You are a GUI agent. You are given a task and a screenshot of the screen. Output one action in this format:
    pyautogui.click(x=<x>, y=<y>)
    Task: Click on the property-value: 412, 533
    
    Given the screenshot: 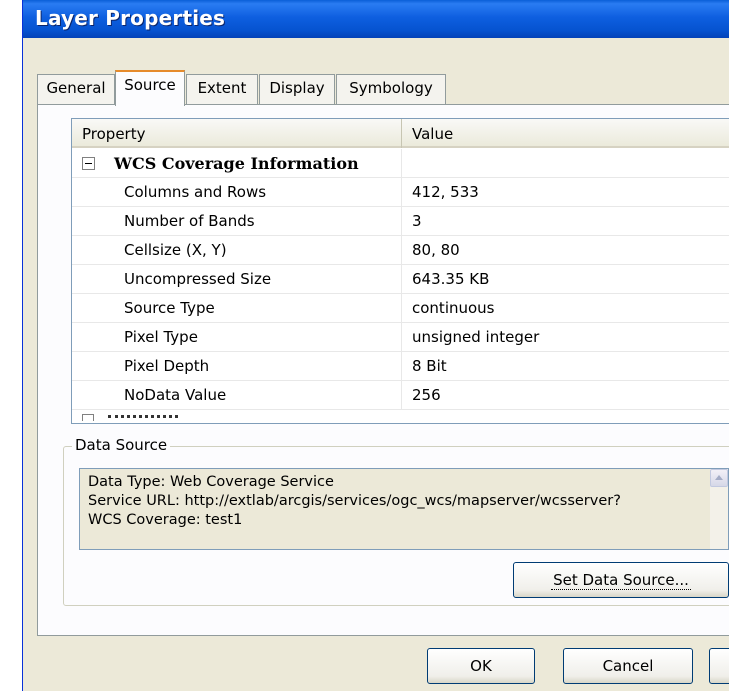 What is the action you would take?
    pyautogui.click(x=445, y=192)
    